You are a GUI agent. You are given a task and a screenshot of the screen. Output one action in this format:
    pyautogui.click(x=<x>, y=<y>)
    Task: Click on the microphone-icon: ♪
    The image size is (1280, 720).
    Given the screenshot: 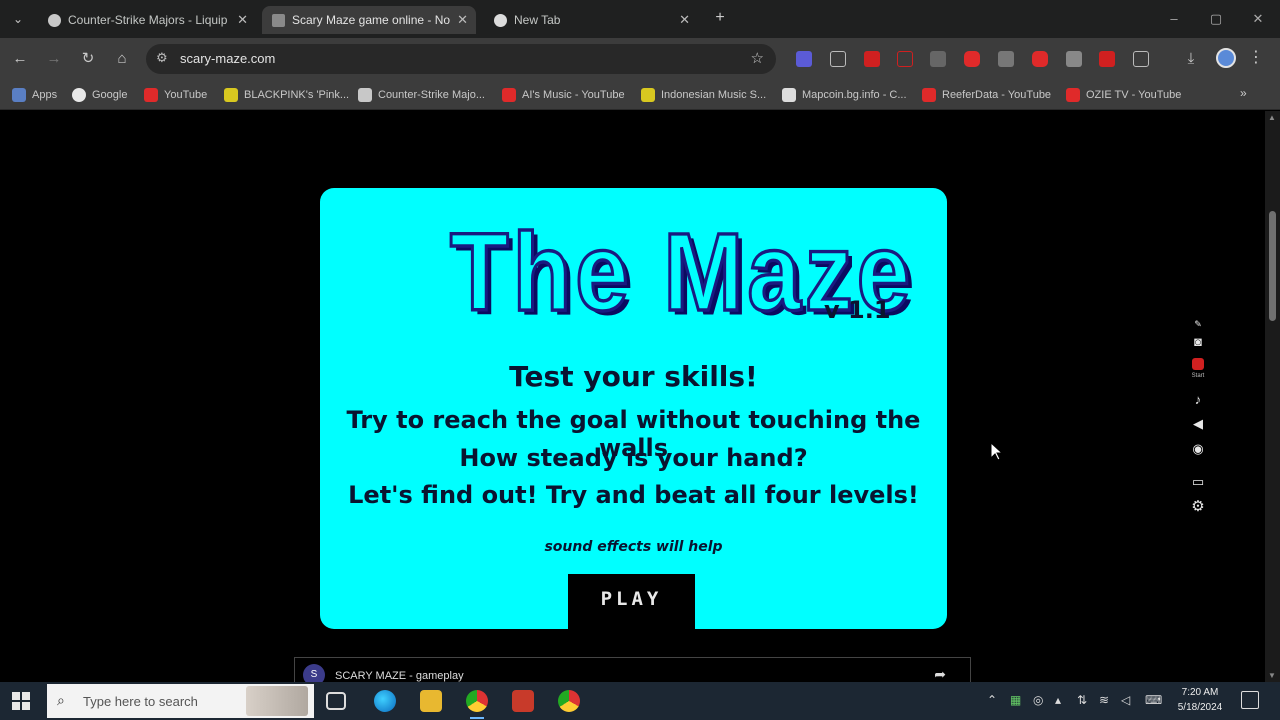 What is the action you would take?
    pyautogui.click(x=1198, y=400)
    